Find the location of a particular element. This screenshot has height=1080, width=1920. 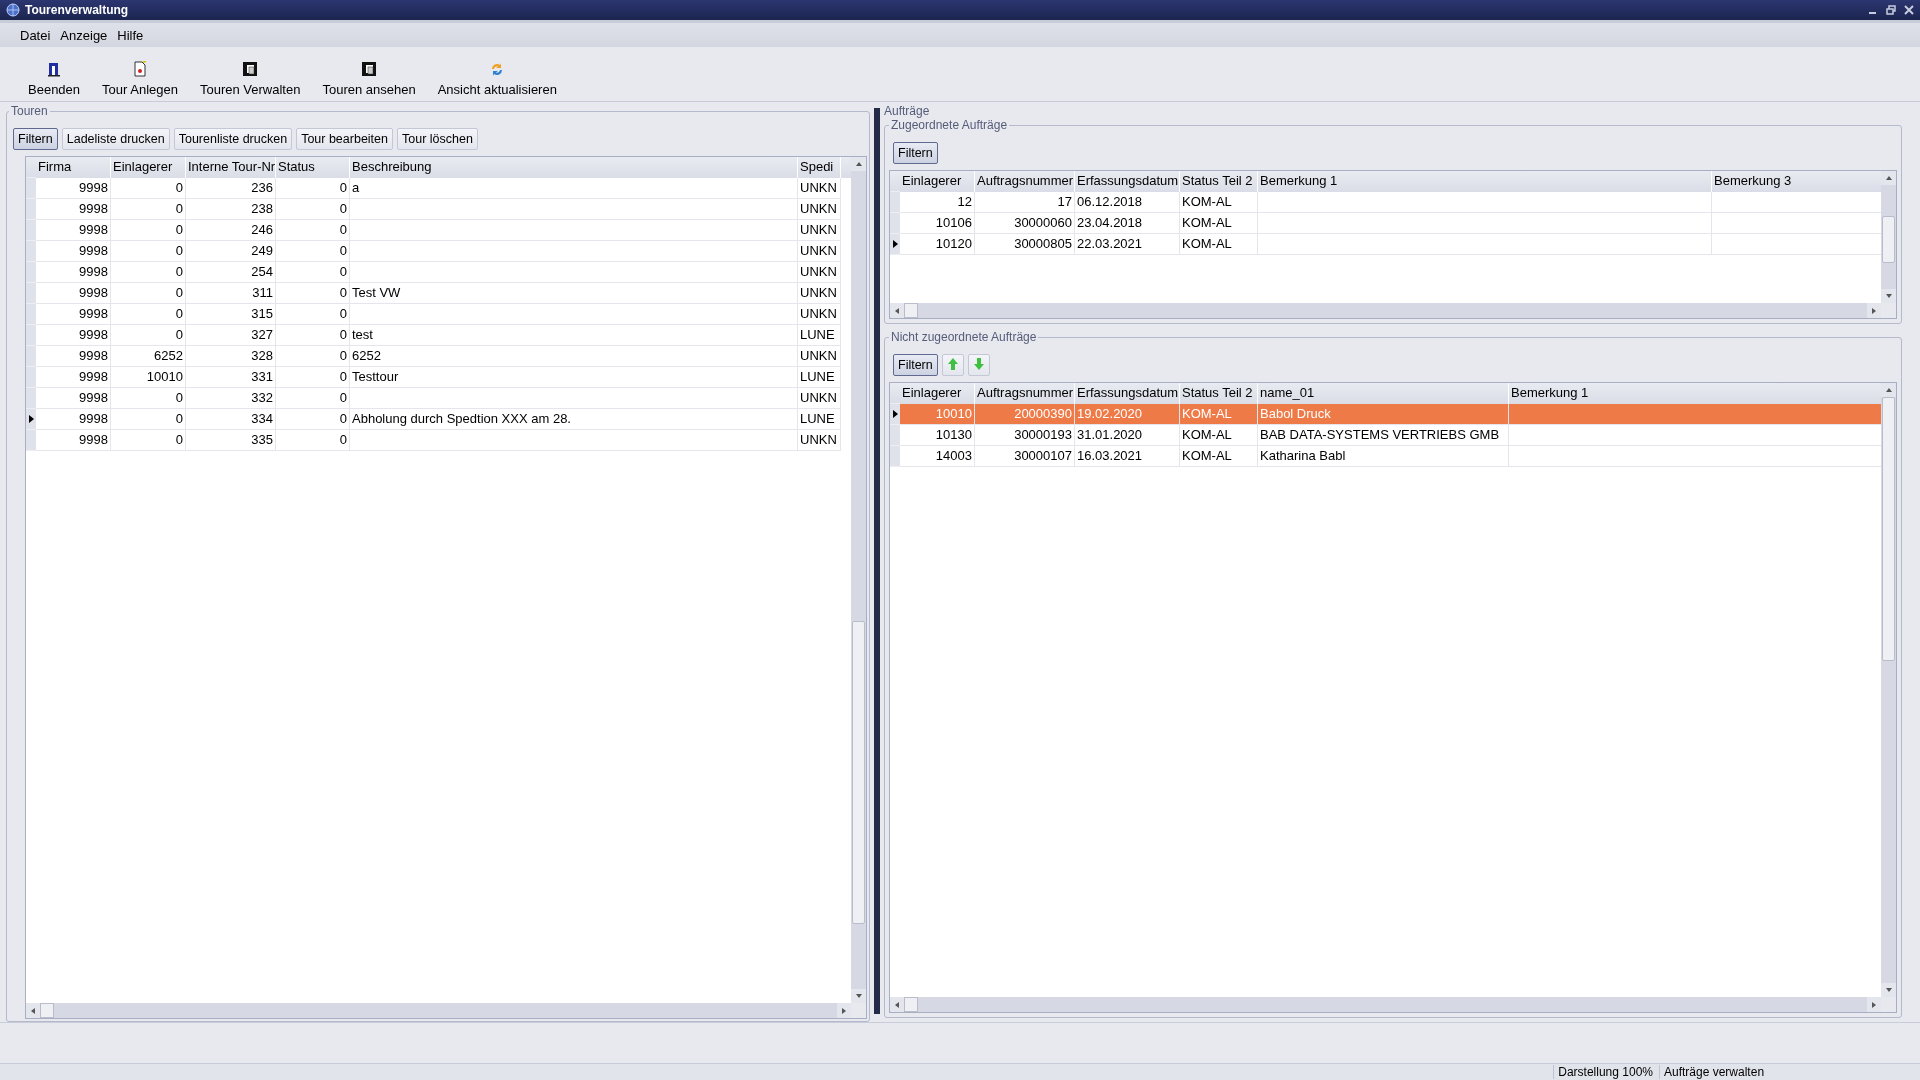

table-cell: 30000060 is located at coordinates (1025, 223).